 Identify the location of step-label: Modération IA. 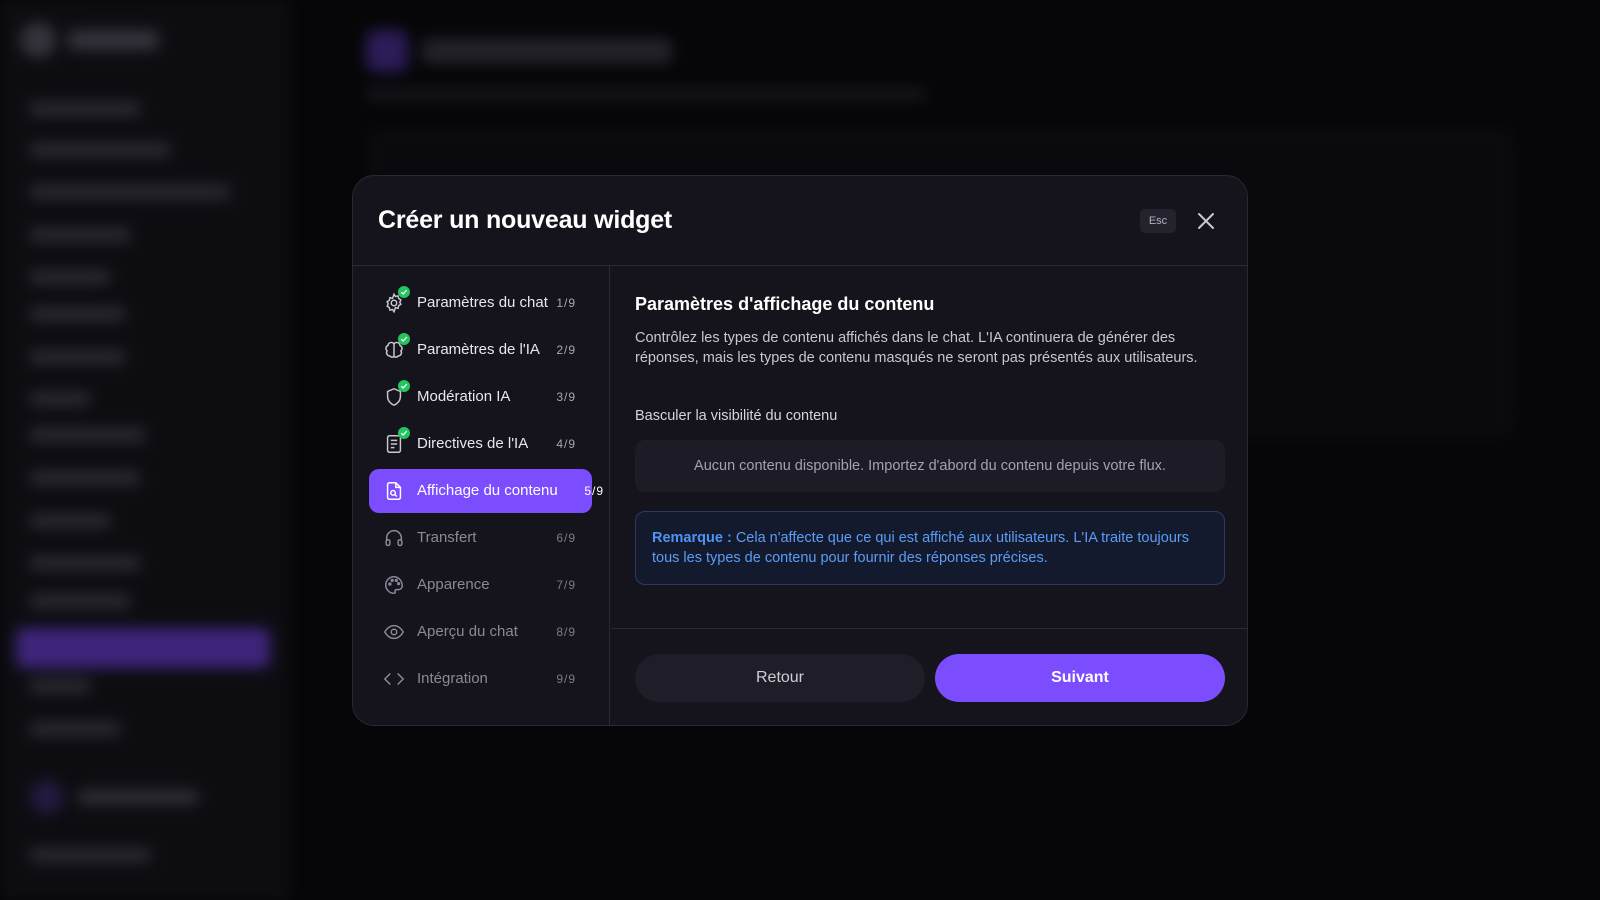
(464, 396).